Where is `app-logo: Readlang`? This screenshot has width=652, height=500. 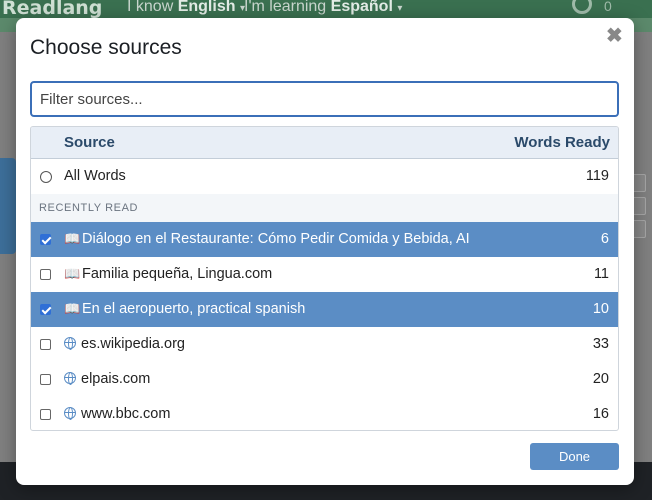
app-logo: Readlang is located at coordinates (52, 9).